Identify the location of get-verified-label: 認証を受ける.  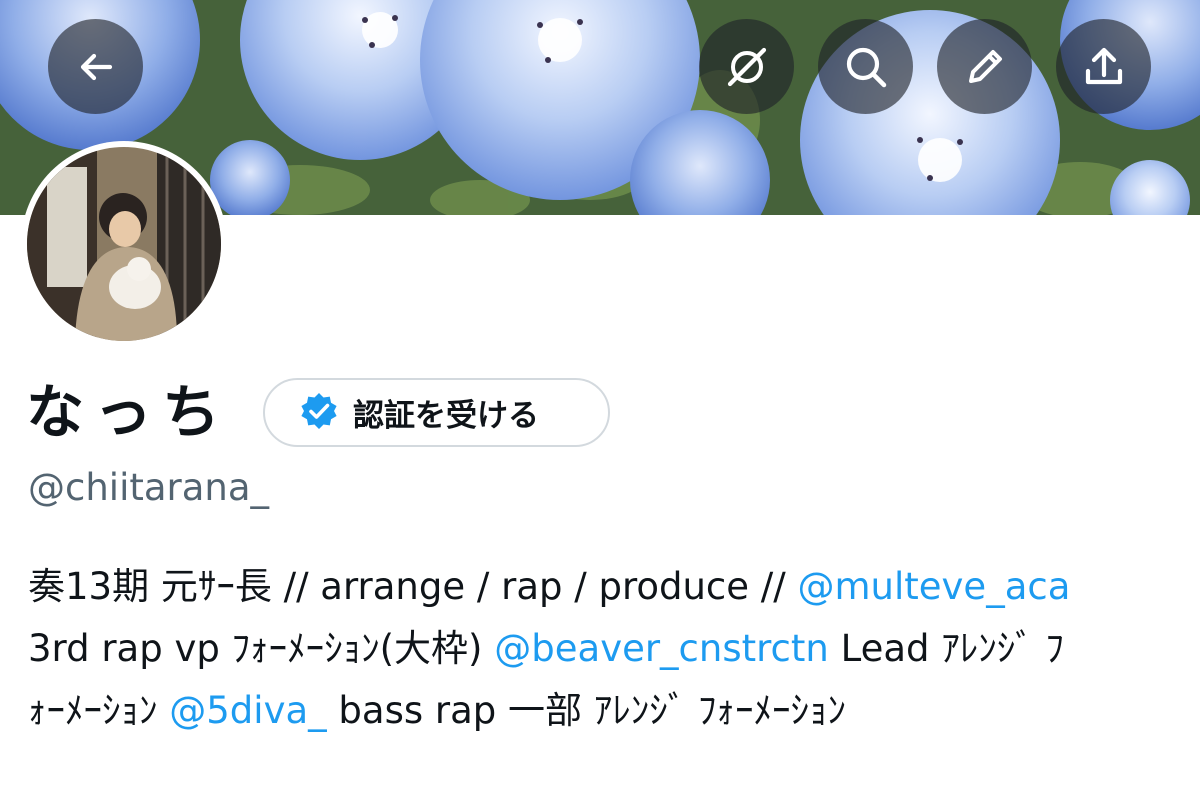
(446, 416).